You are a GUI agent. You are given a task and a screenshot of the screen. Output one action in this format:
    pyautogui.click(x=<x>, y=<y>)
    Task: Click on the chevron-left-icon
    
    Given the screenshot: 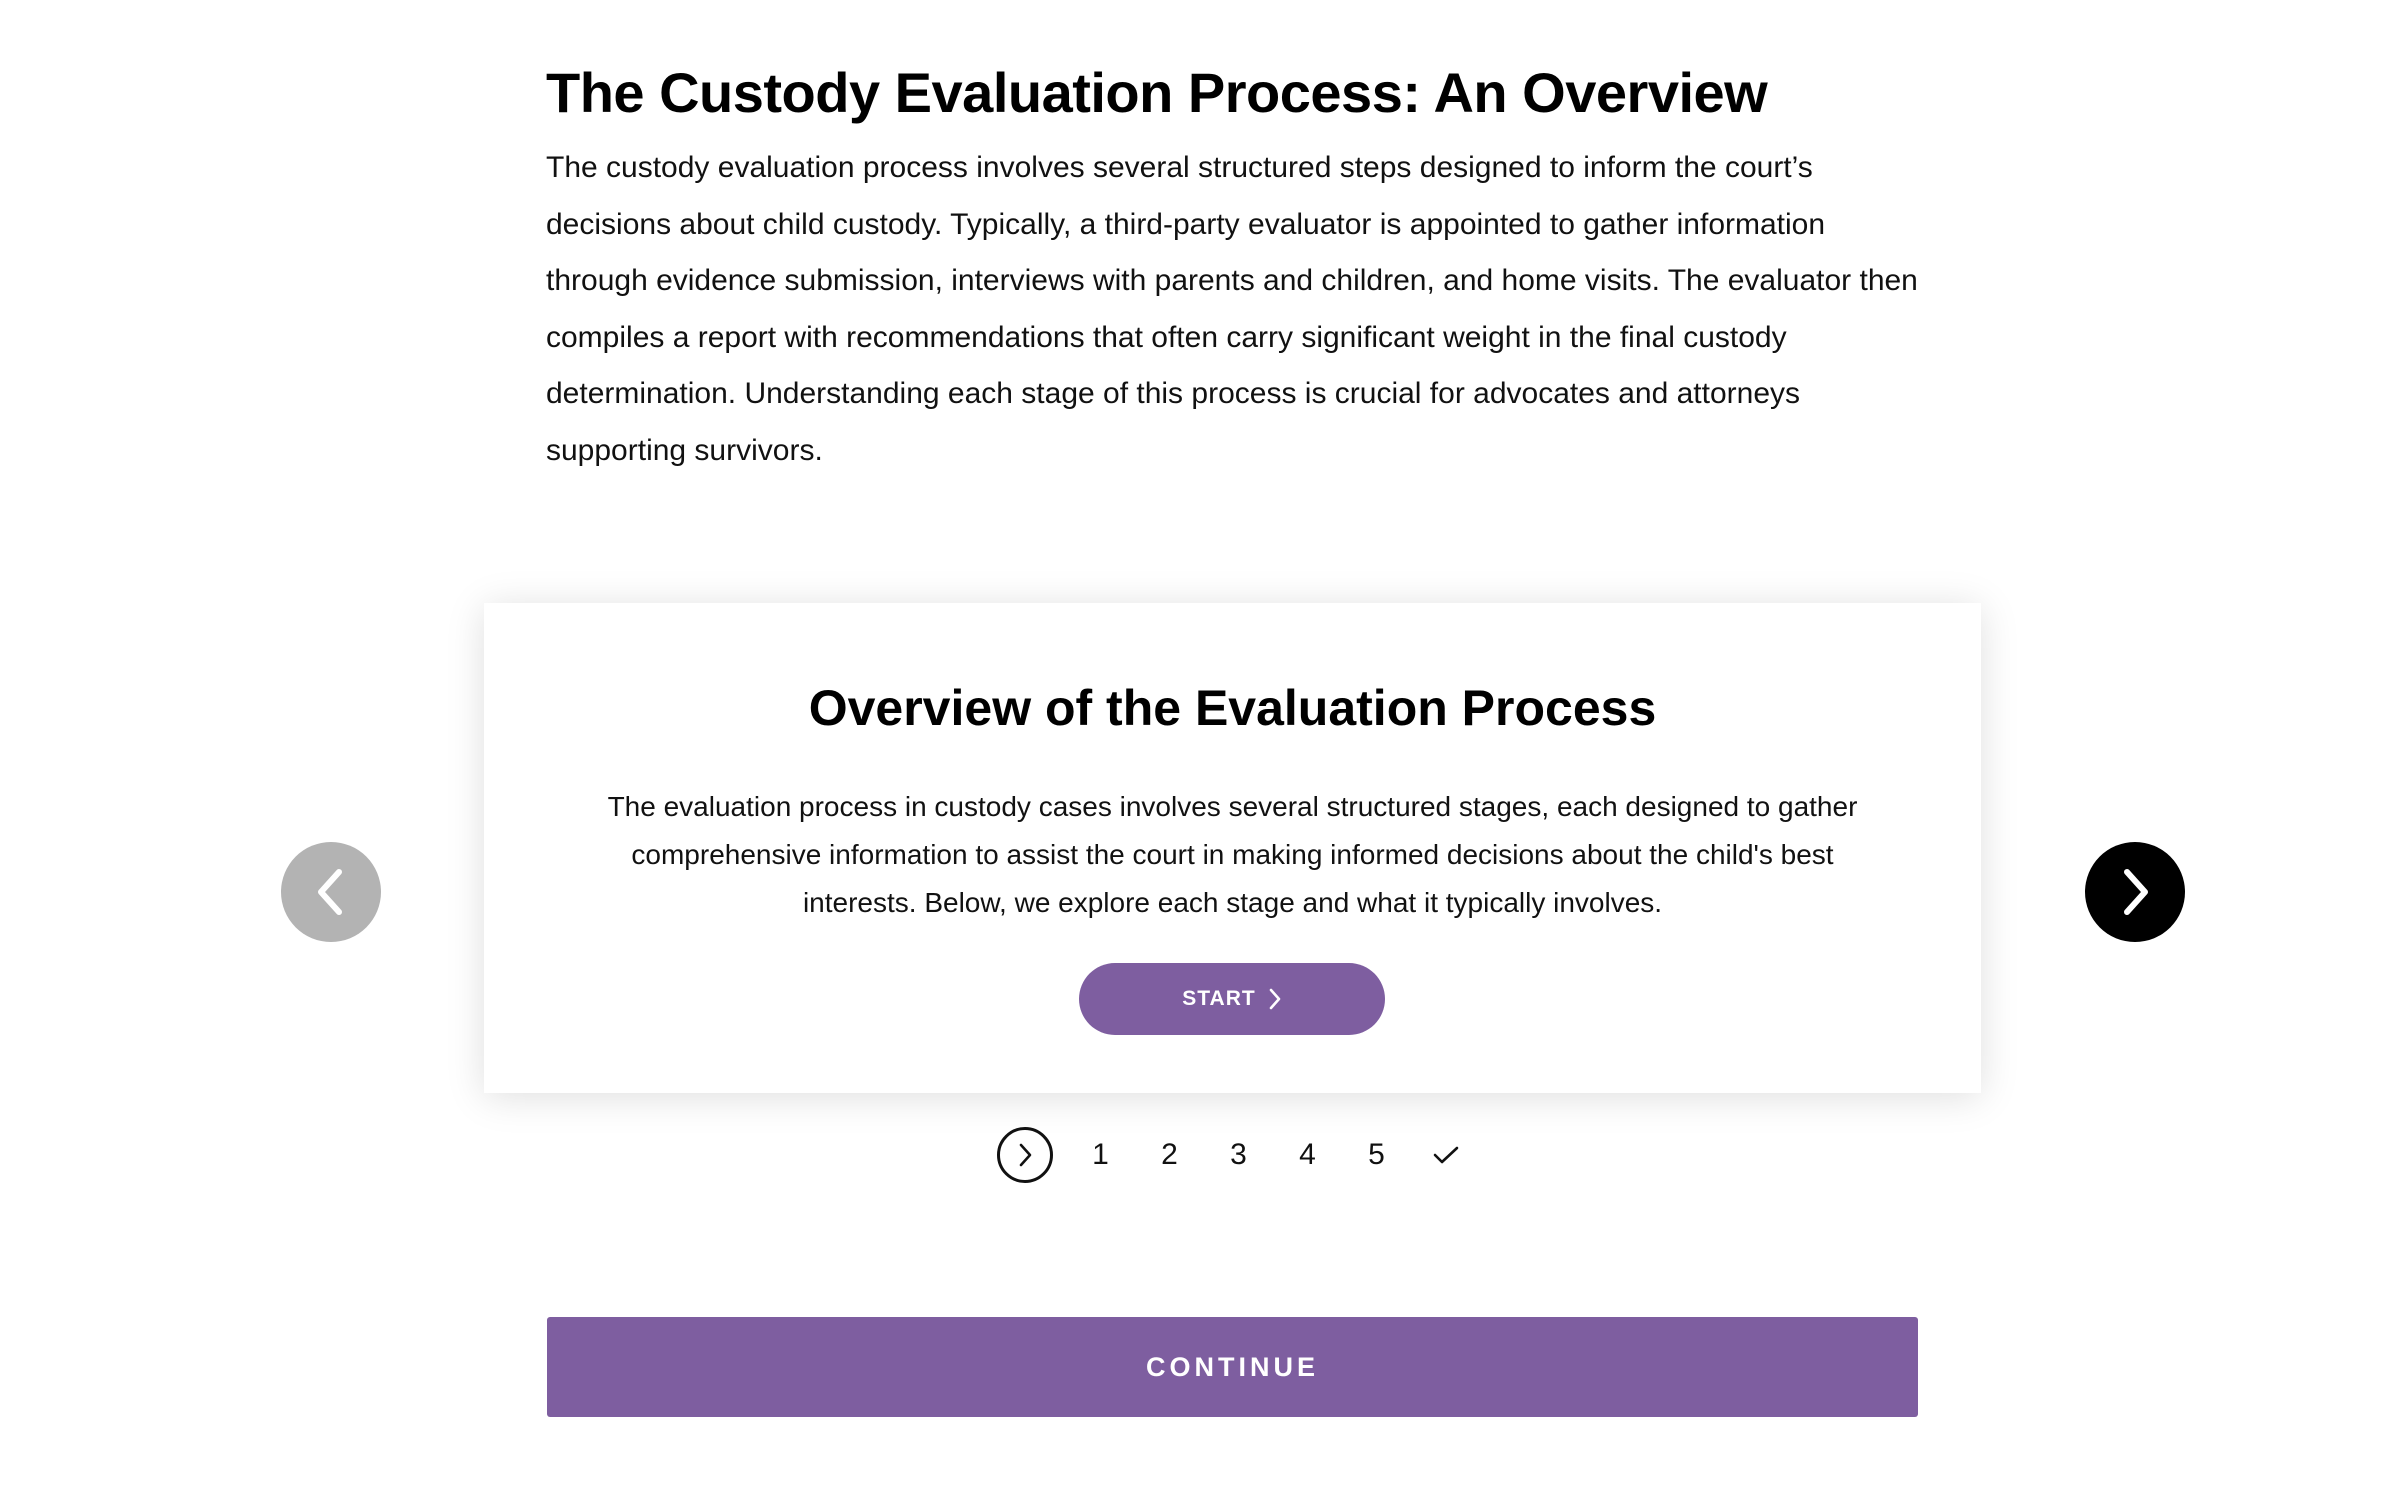 What is the action you would take?
    pyautogui.click(x=330, y=892)
    